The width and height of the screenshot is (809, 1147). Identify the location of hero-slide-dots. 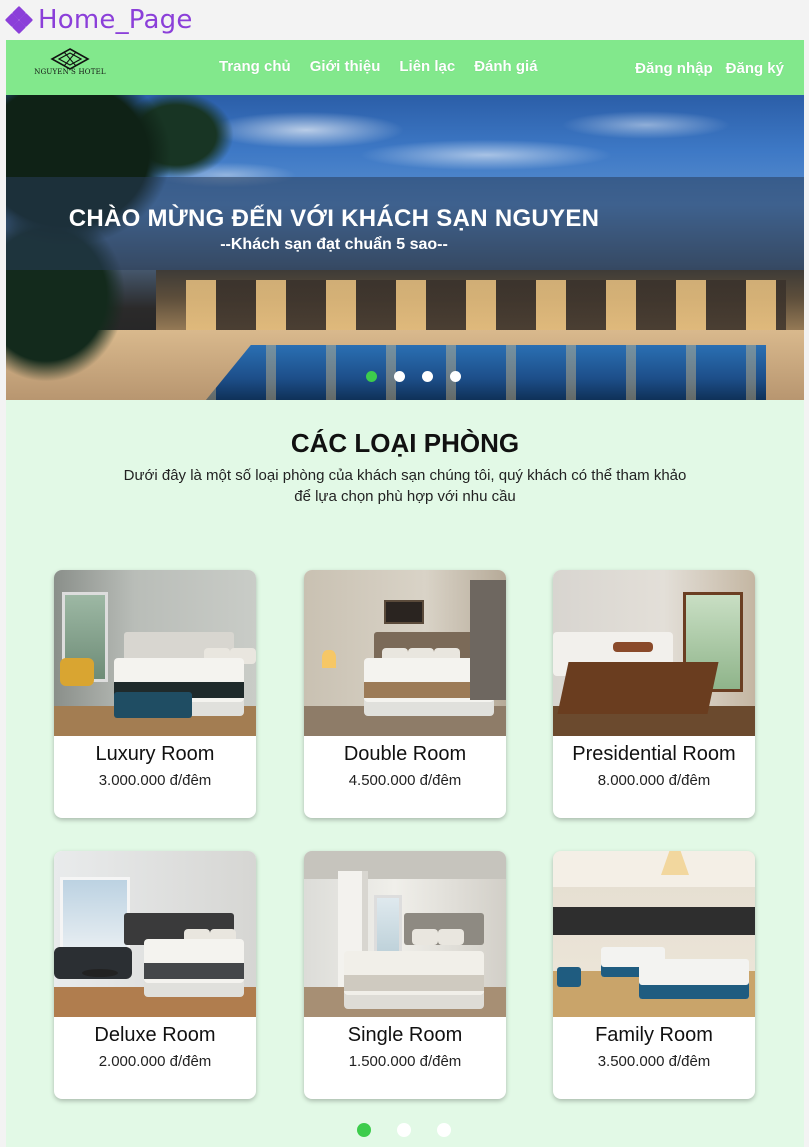
(413, 376).